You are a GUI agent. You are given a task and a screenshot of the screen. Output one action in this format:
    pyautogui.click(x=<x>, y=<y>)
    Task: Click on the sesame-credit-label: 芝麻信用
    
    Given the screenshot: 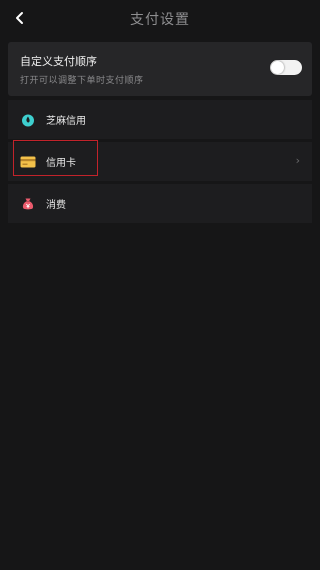 What is the action you would take?
    pyautogui.click(x=66, y=121)
    